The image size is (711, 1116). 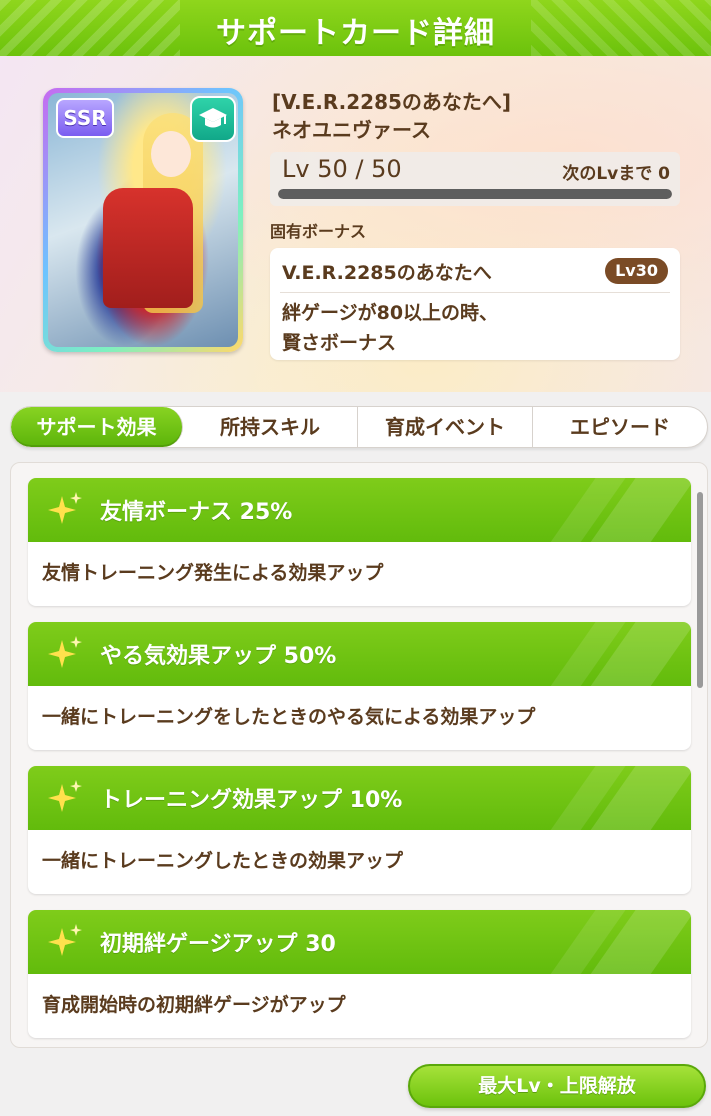 I want to click on character-face, so click(x=171, y=154).